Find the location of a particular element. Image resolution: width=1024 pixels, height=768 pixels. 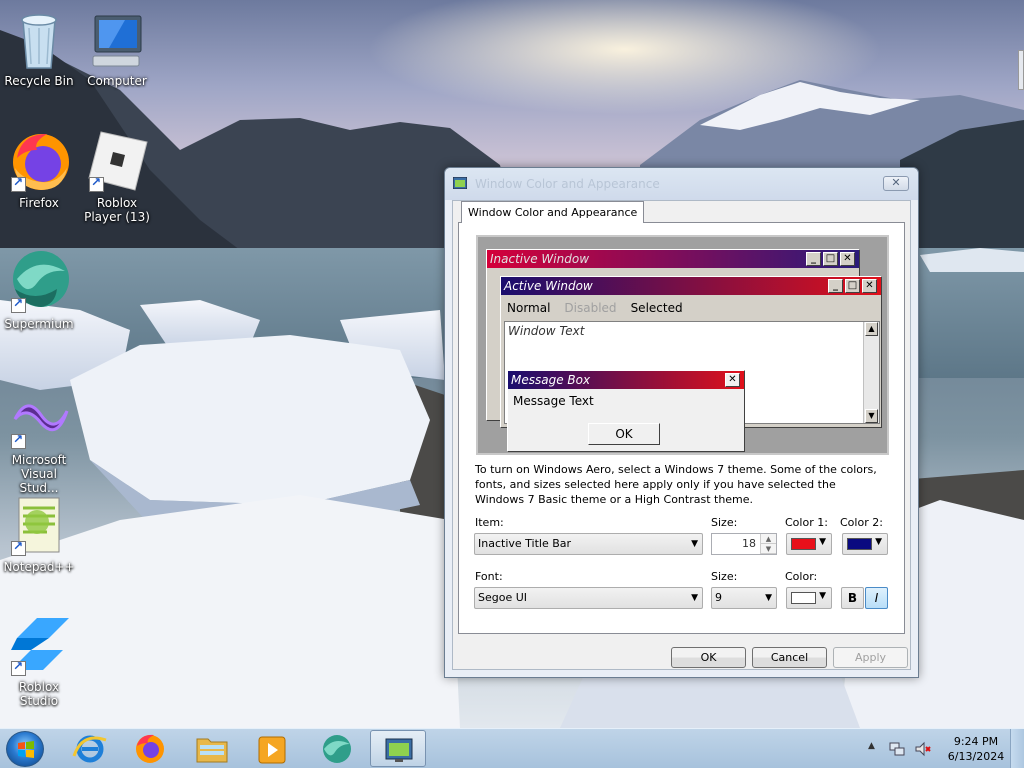

desktop-icon-label: Firefox is located at coordinates (39, 203).